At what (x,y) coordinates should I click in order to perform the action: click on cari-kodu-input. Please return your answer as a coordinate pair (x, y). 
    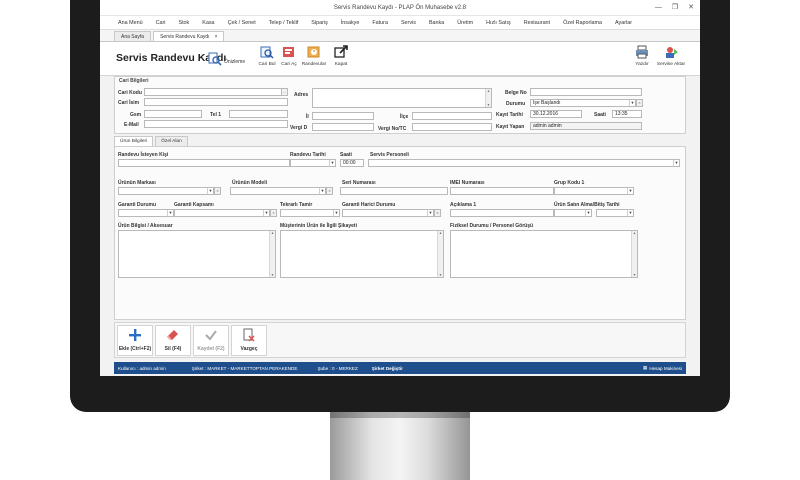
    Looking at the image, I should click on (216, 92).